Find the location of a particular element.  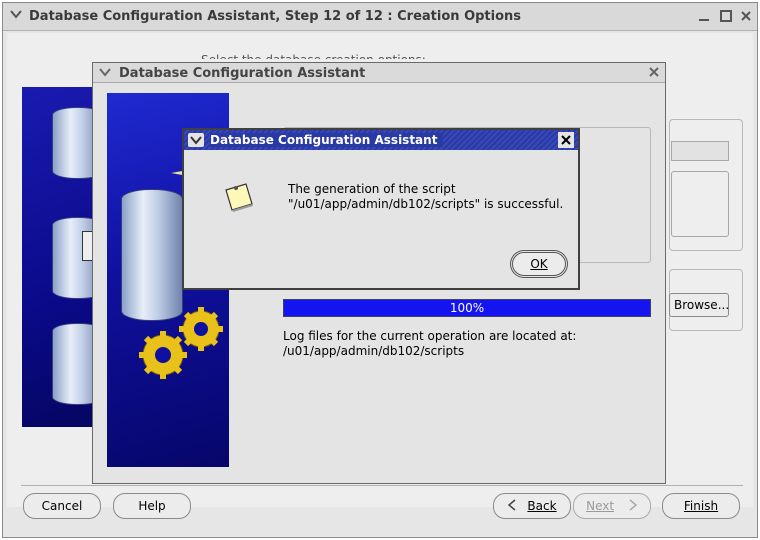

finish-label: Finish is located at coordinates (701, 506).